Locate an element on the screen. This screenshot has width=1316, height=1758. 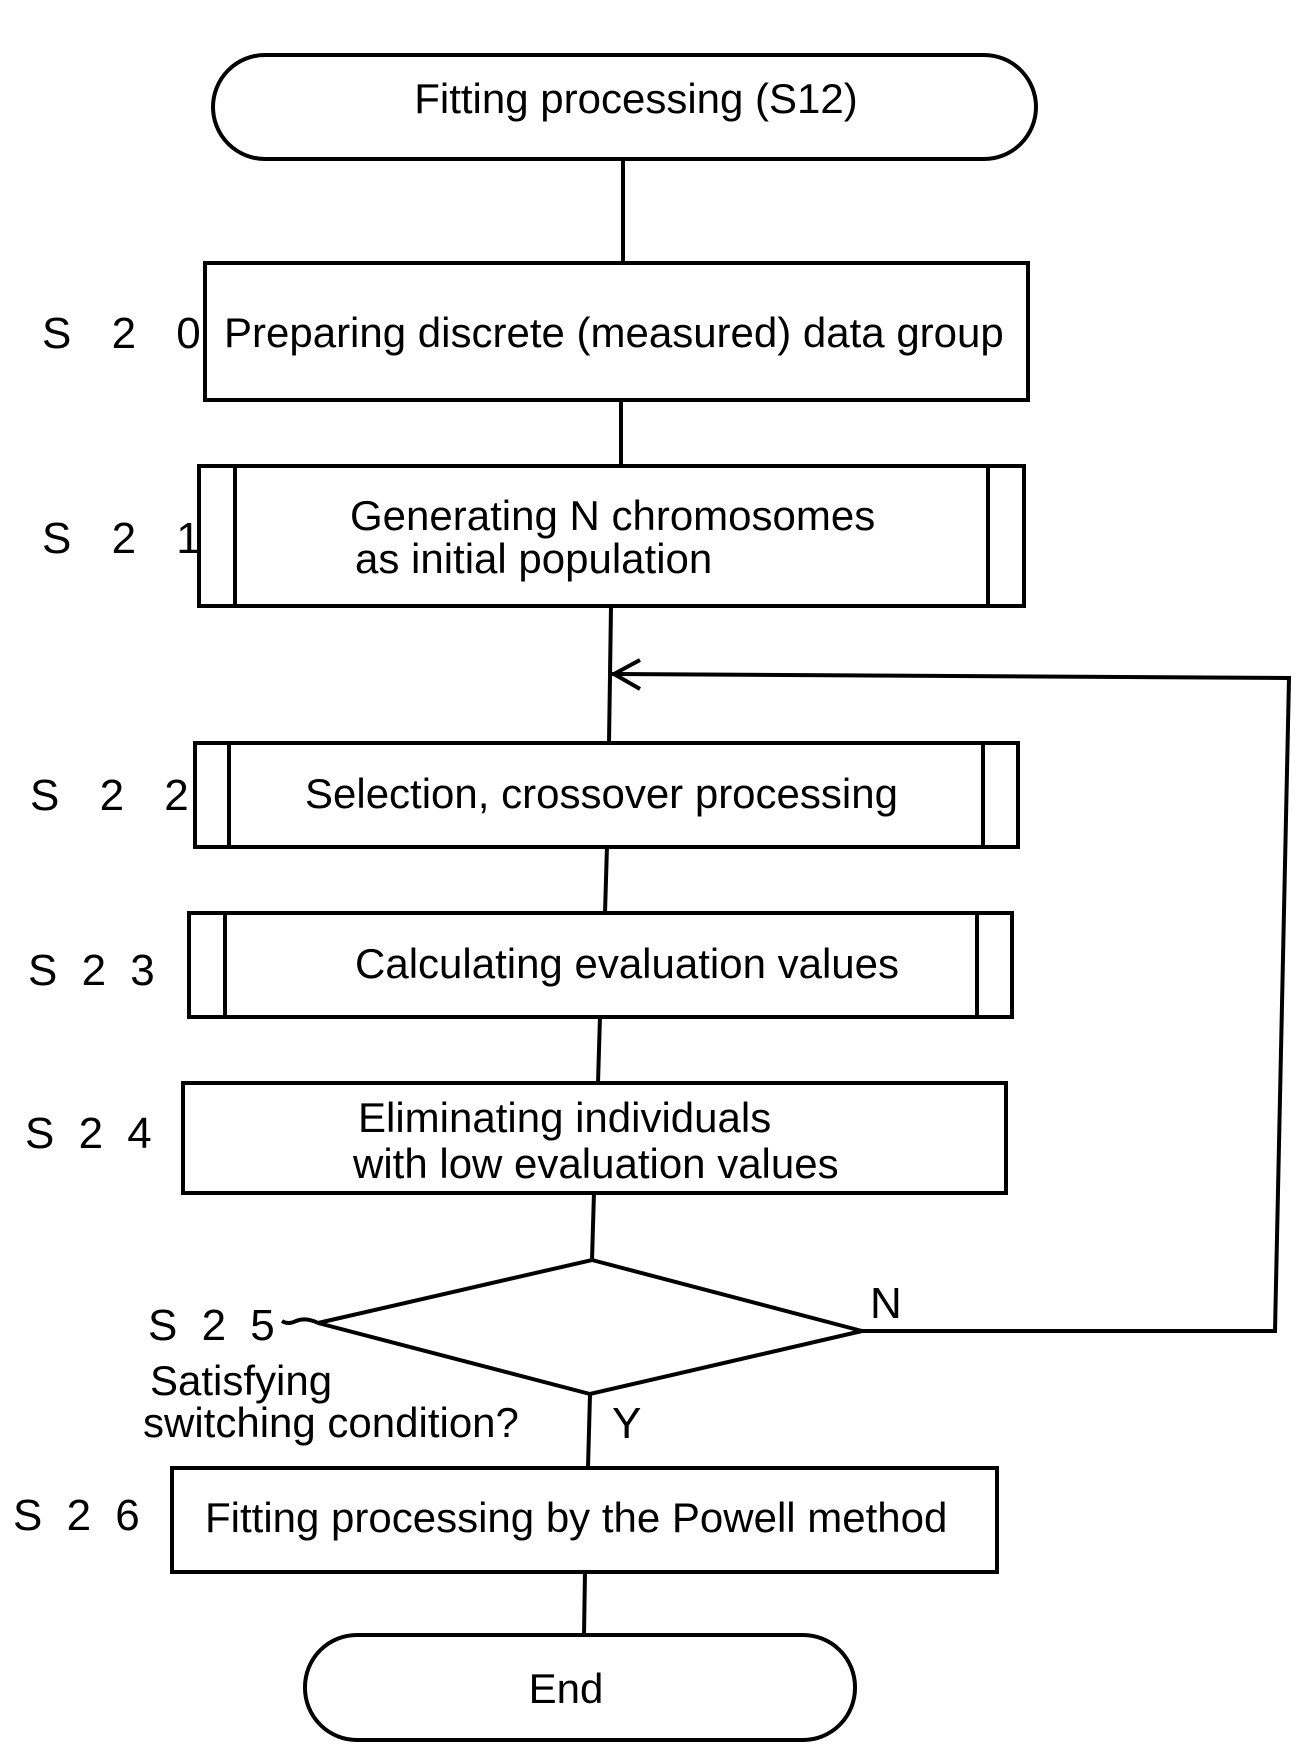
step-label-s23: S 2 3 is located at coordinates (94, 970).